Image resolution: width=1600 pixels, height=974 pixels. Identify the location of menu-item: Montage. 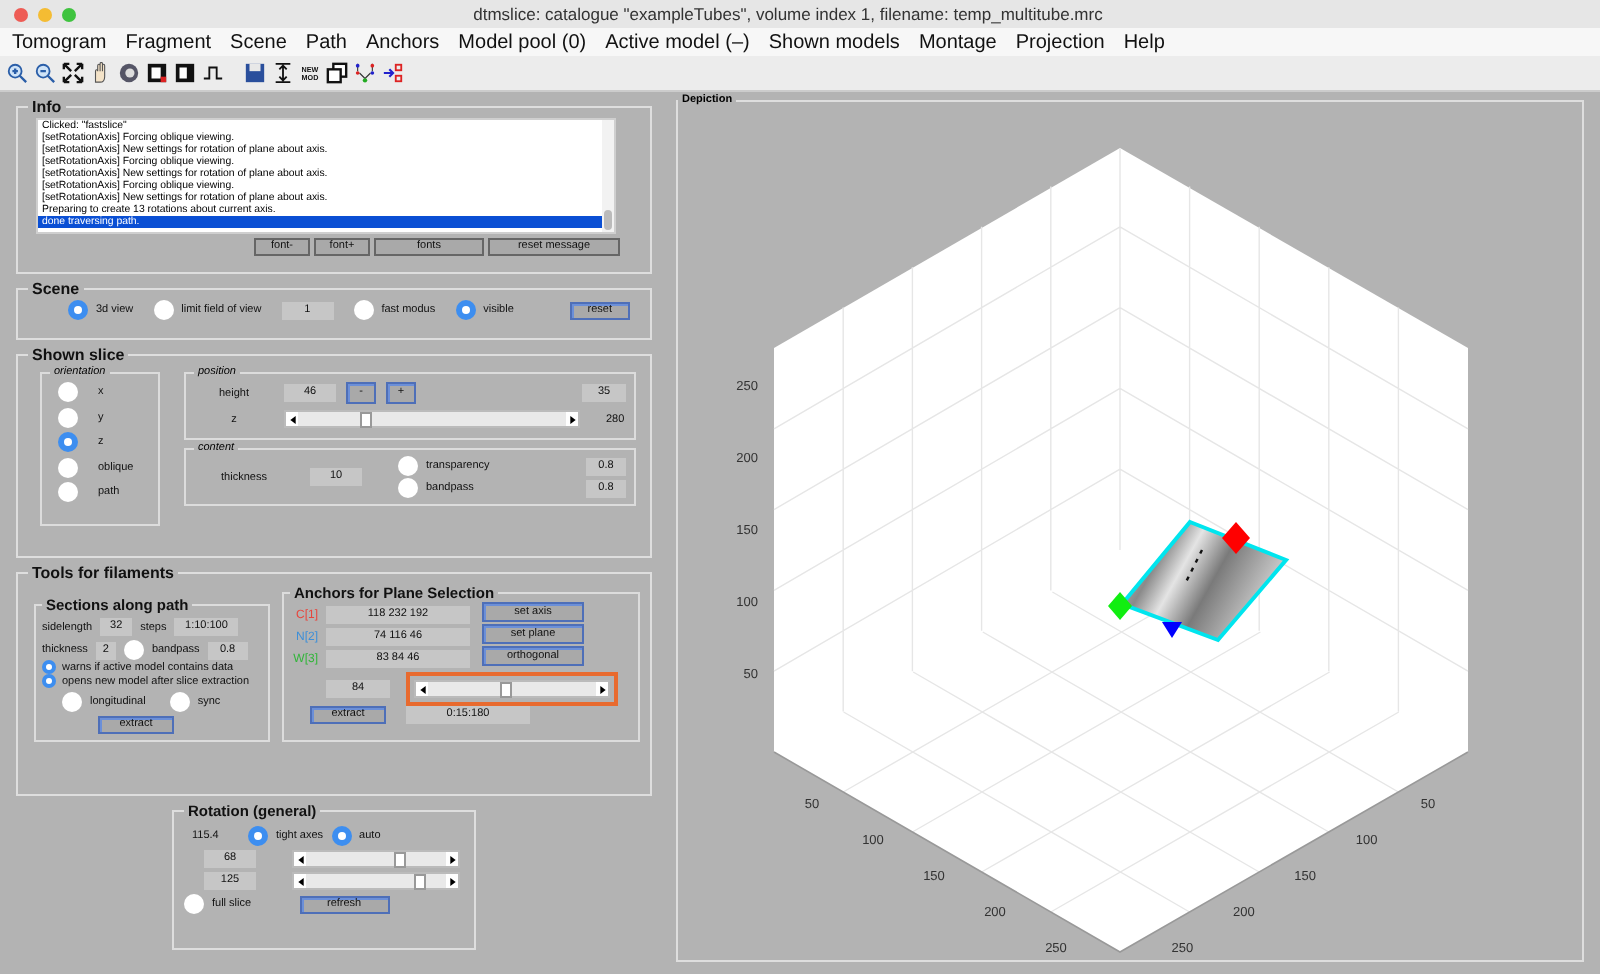
(957, 42).